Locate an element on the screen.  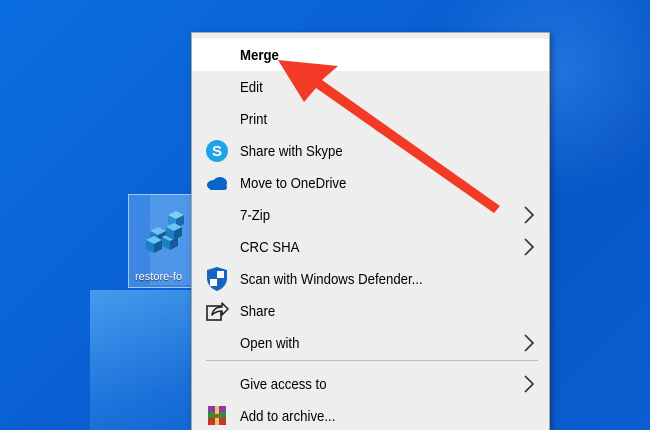
menu-item-share: Share is located at coordinates (370, 311).